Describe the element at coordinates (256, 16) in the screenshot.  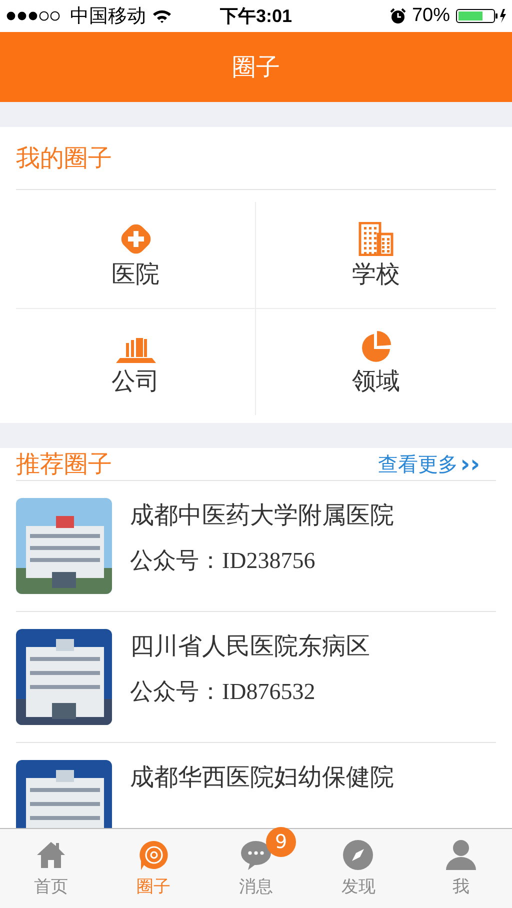
I see `status-time: 下午3:01` at that location.